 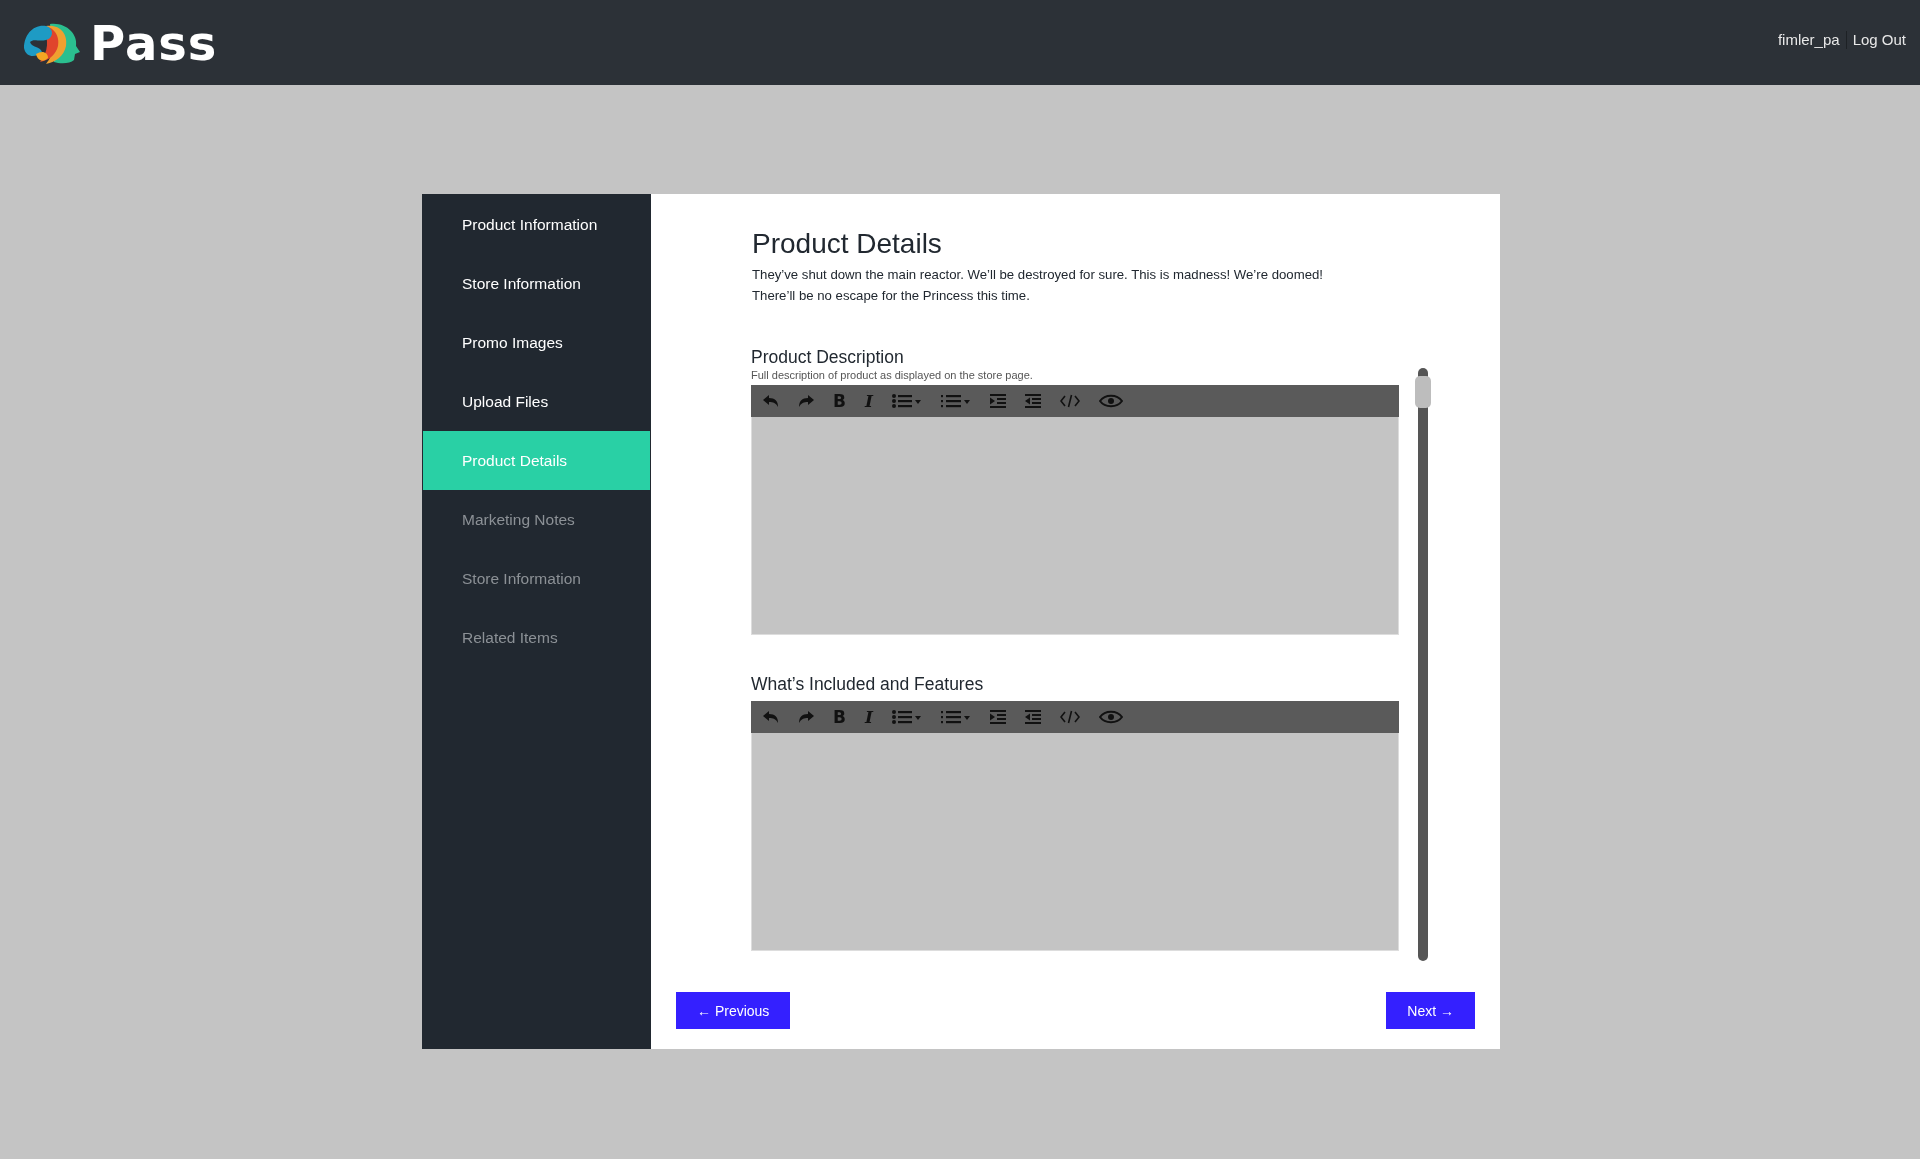 What do you see at coordinates (1038, 275) in the screenshot?
I see `description-text: They’ve shut down the main reactor. We’ll be destroyed for sure. This is madness! We’re doomed!` at bounding box center [1038, 275].